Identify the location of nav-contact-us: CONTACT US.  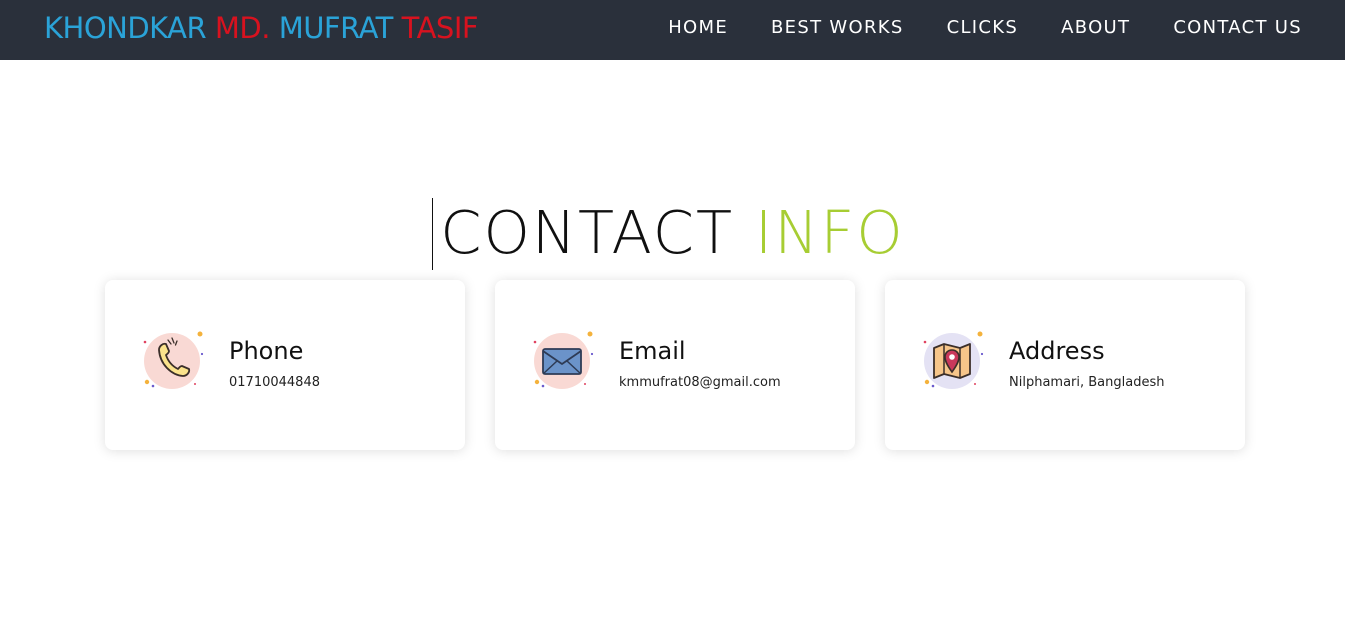
(1237, 27).